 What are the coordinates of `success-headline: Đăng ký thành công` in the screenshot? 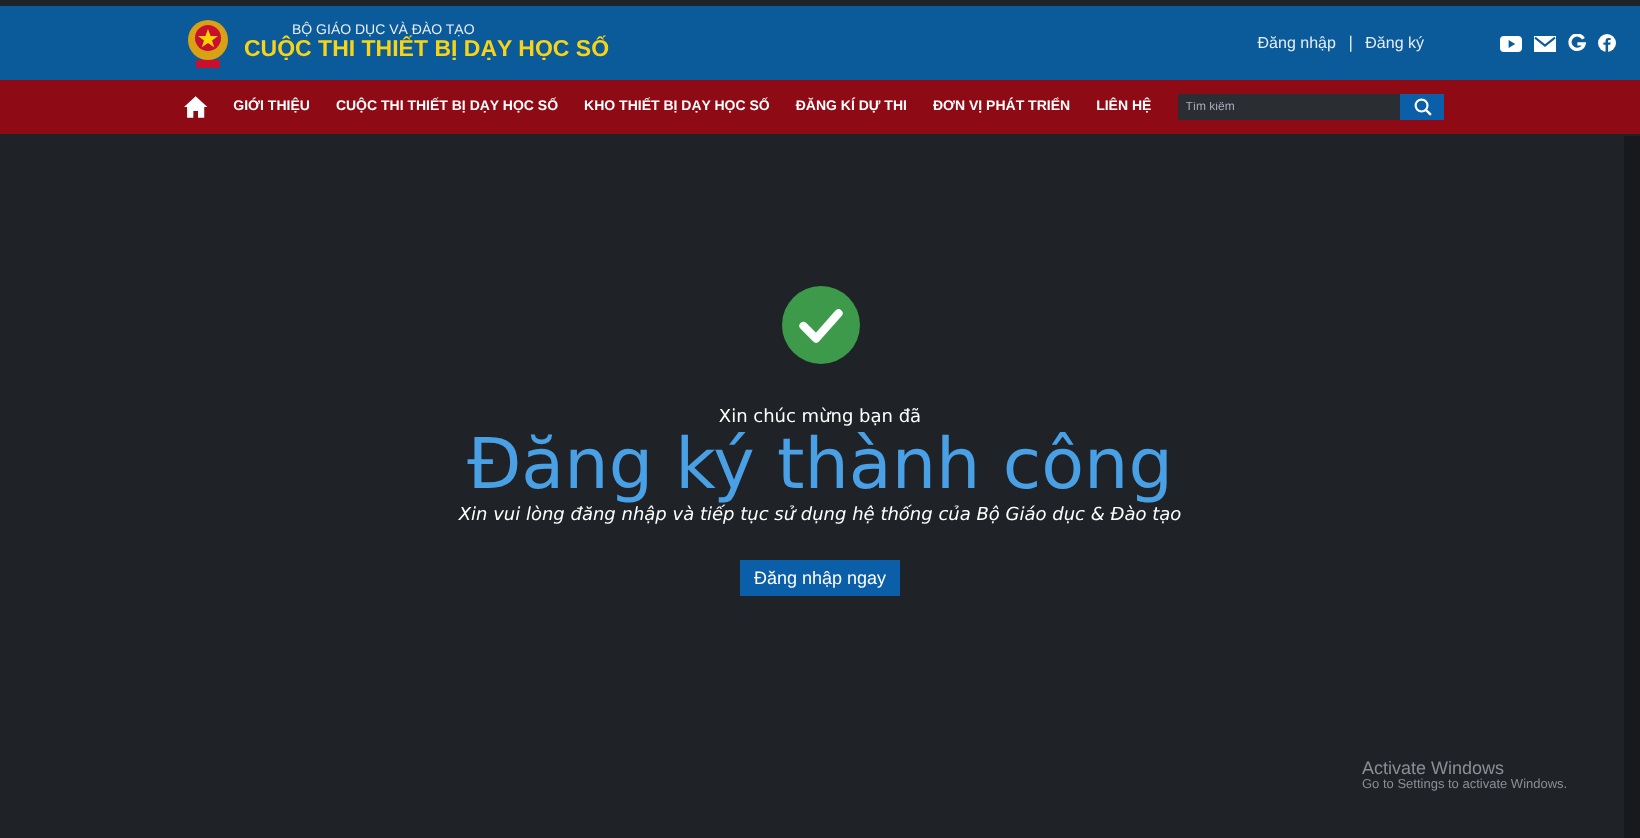 It's located at (820, 466).